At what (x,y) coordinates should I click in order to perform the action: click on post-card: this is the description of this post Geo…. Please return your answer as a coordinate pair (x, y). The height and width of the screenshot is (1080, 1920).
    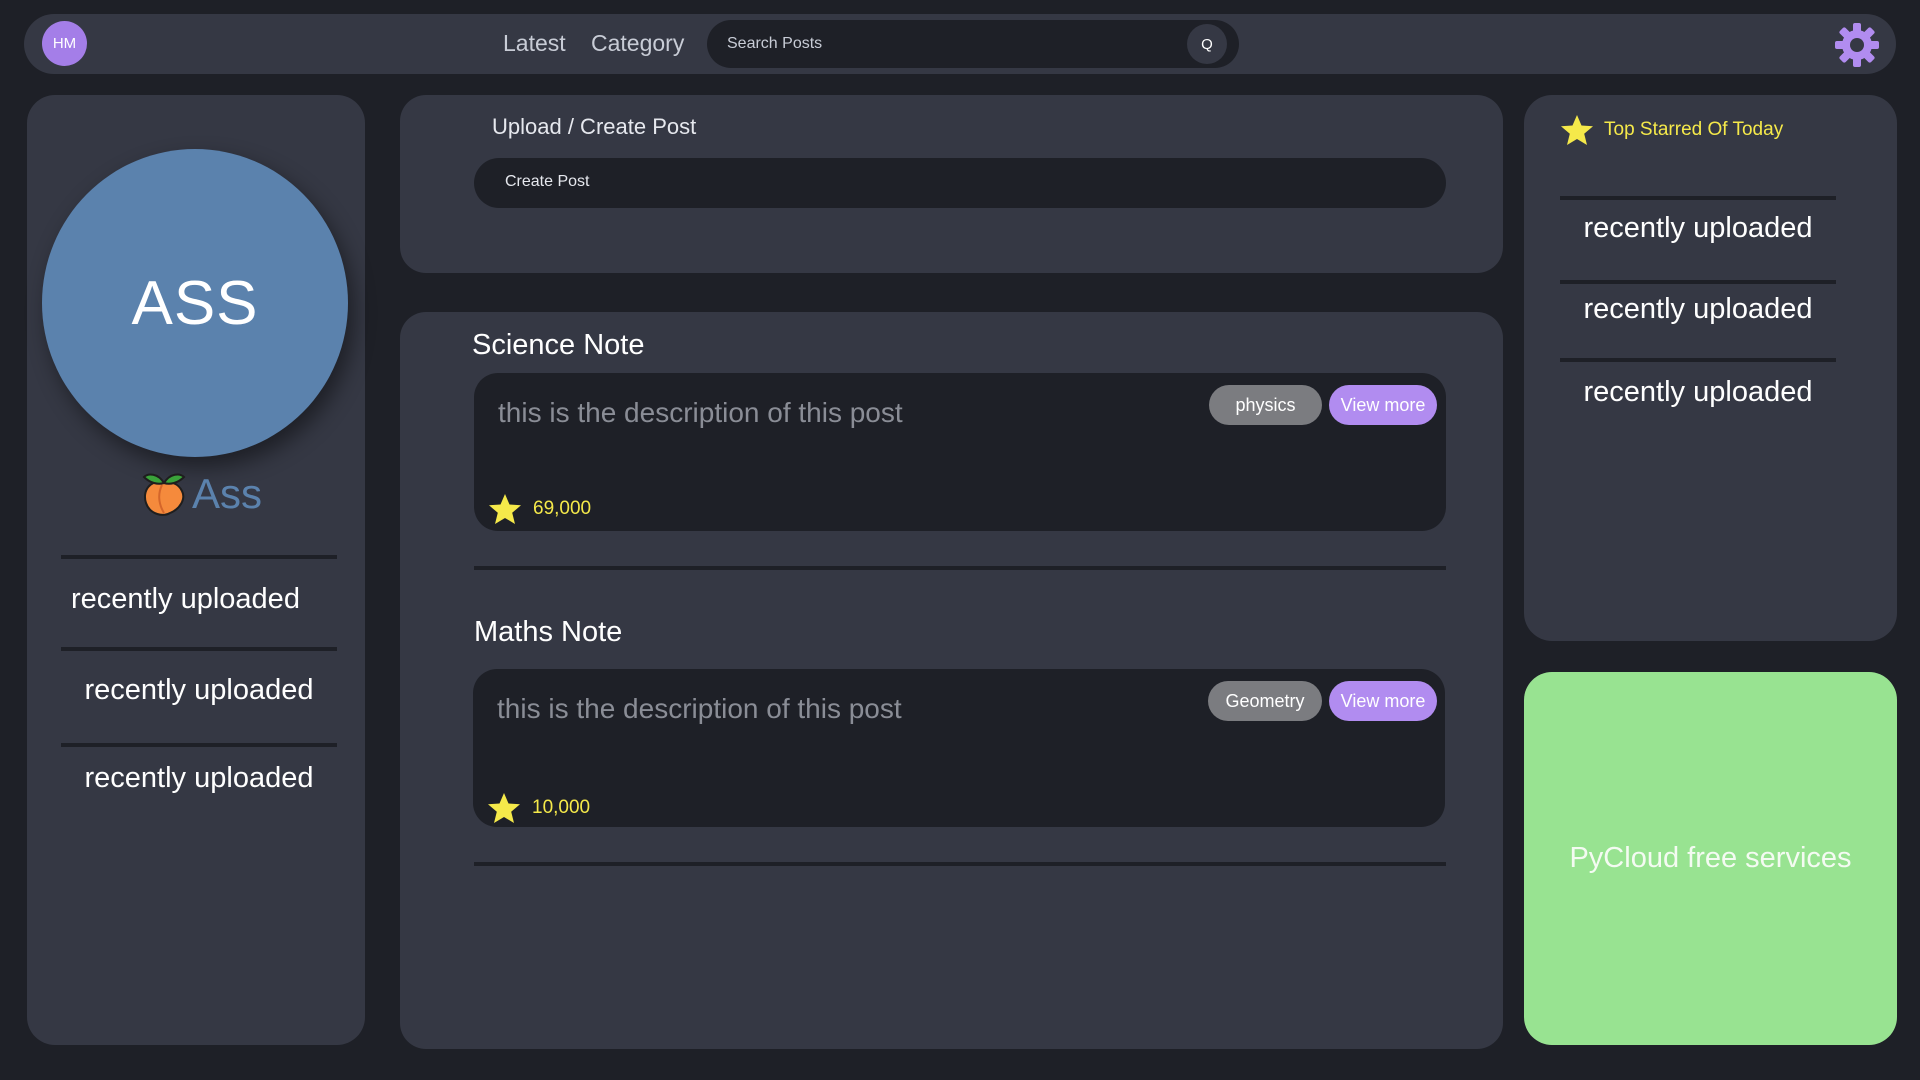
    Looking at the image, I should click on (959, 748).